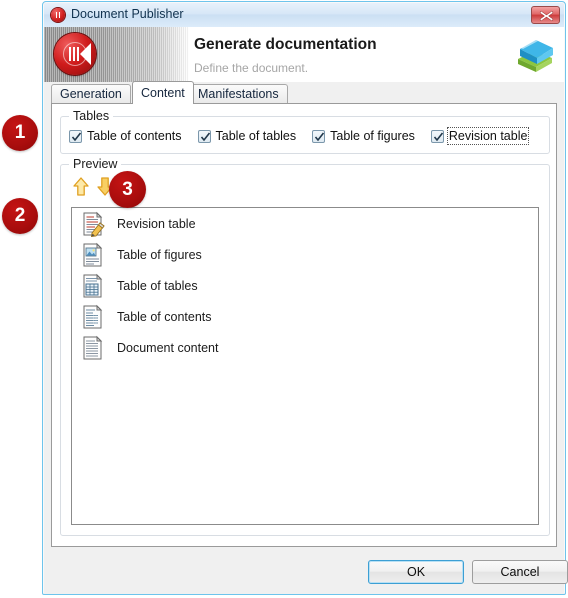  What do you see at coordinates (93, 224) in the screenshot?
I see `document-pencil-icon` at bounding box center [93, 224].